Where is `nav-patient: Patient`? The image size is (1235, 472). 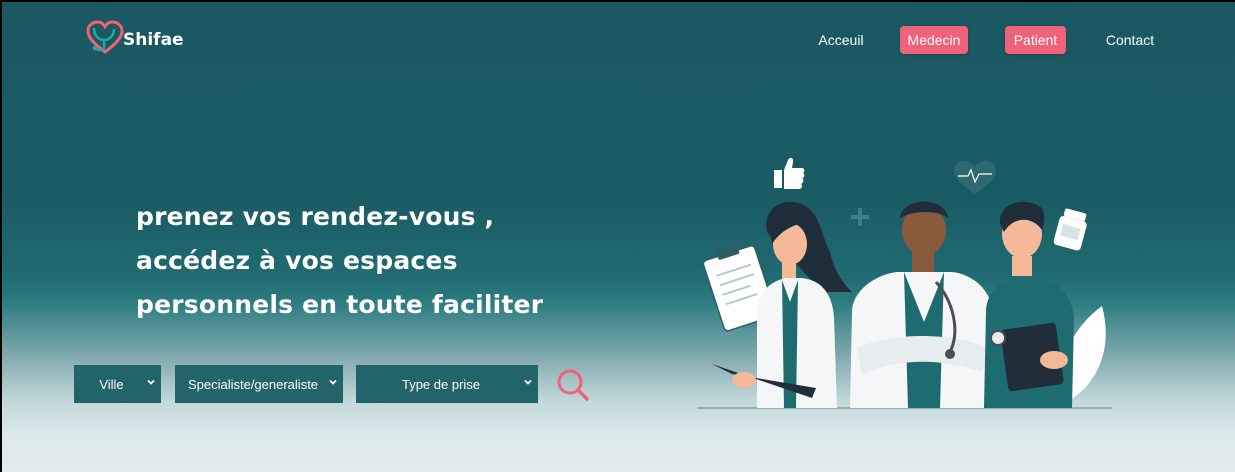
nav-patient: Patient is located at coordinates (1035, 40).